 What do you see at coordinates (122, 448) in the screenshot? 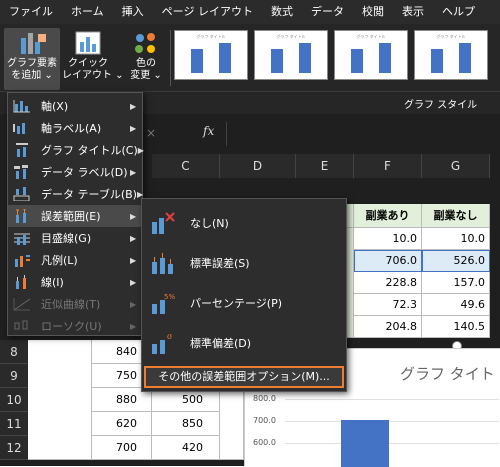
I see `table-cell: 700` at bounding box center [122, 448].